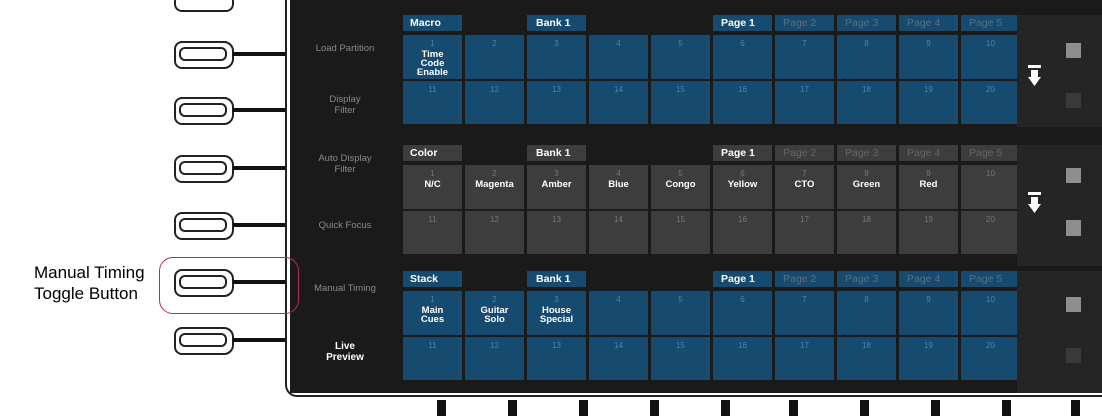 Image resolution: width=1102 pixels, height=416 pixels. Describe the element at coordinates (432, 187) in the screenshot. I see `color-cell-1: 1 N/C` at that location.